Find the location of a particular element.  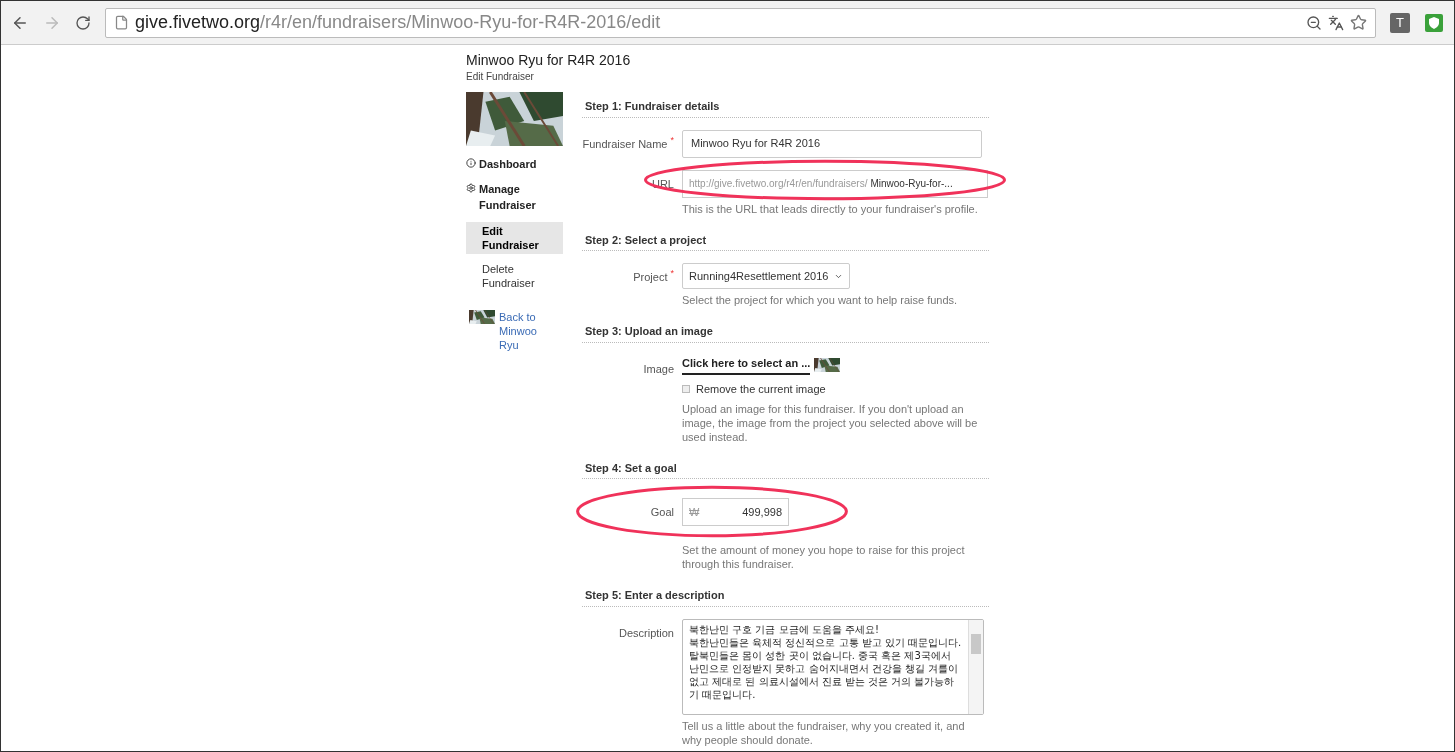

goal-amount: 499,998 is located at coordinates (762, 512).